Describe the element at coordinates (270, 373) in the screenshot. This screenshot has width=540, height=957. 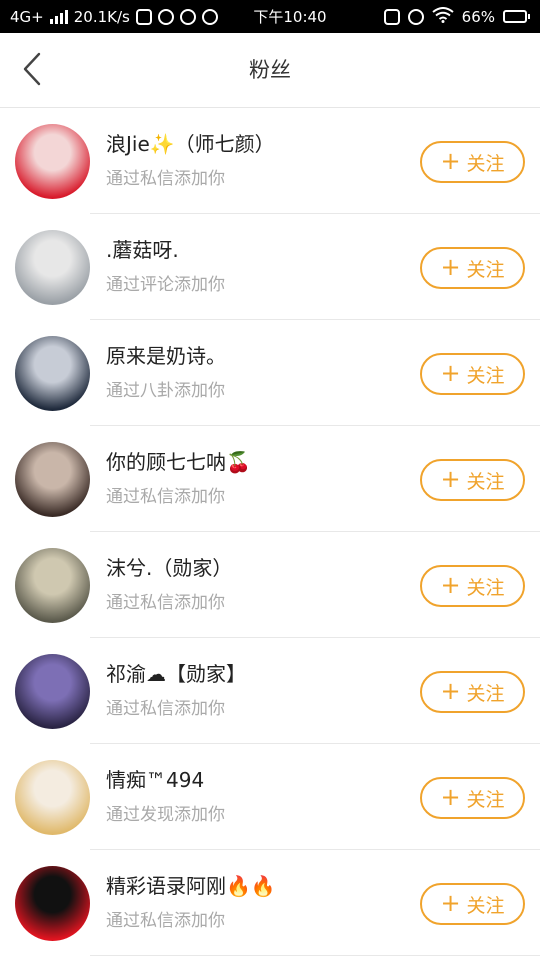
I see `follower-row: 原来是奶诗。通过八卦添加你 + 关注` at that location.